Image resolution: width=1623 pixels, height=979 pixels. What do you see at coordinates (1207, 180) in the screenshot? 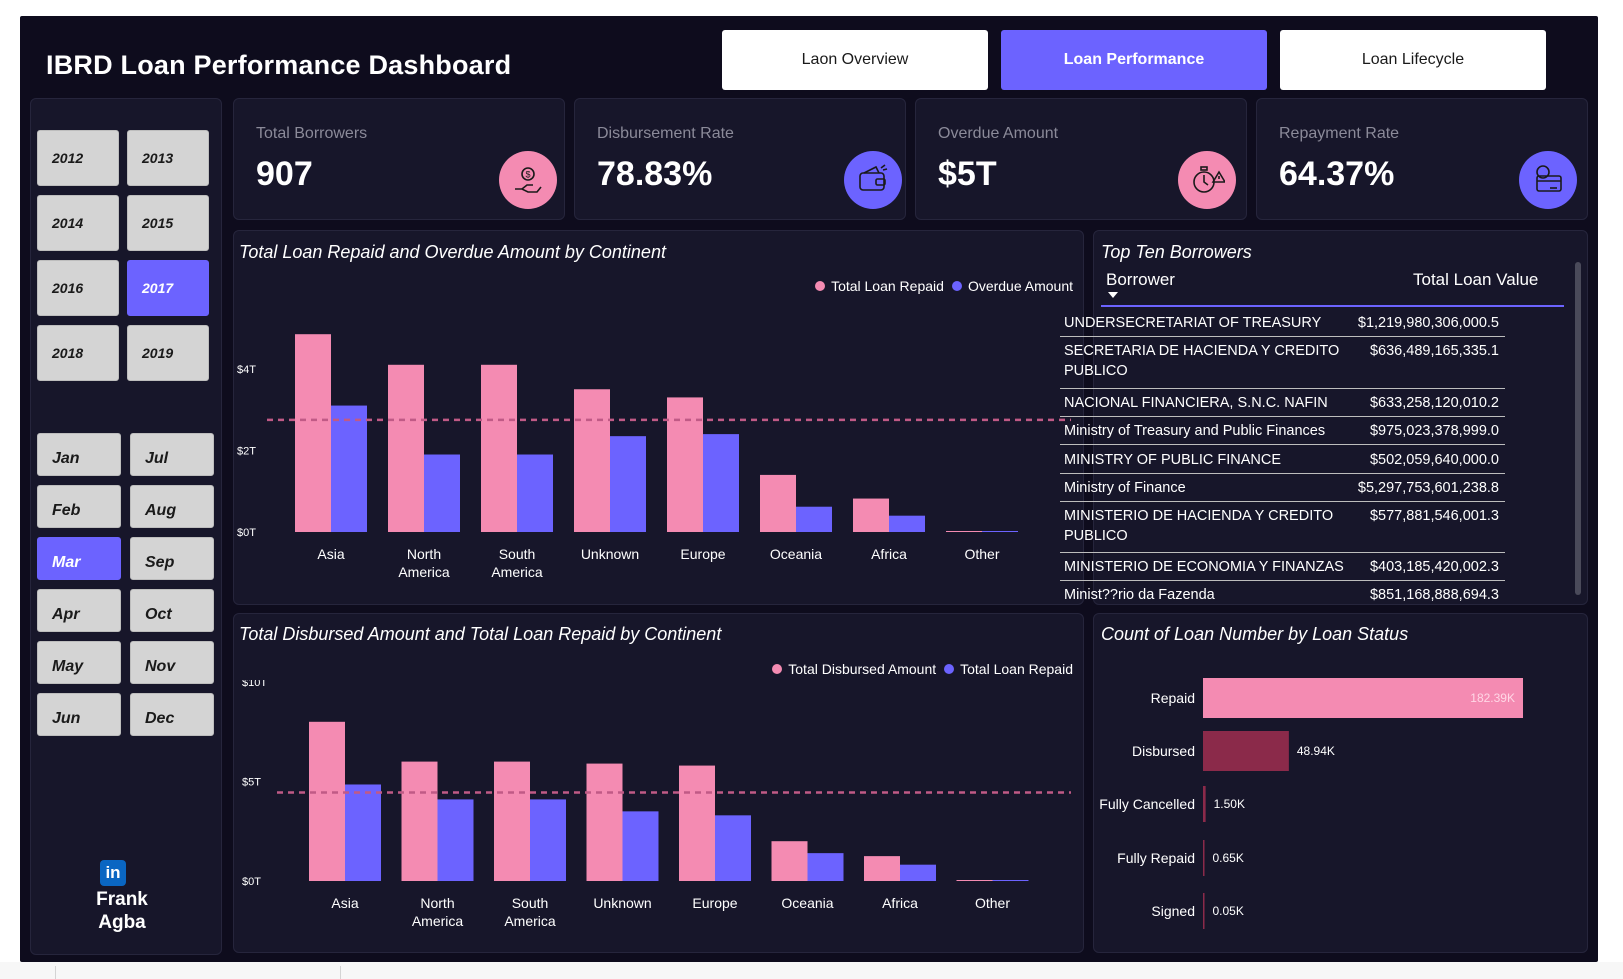
I see `overdue-clock-icon` at bounding box center [1207, 180].